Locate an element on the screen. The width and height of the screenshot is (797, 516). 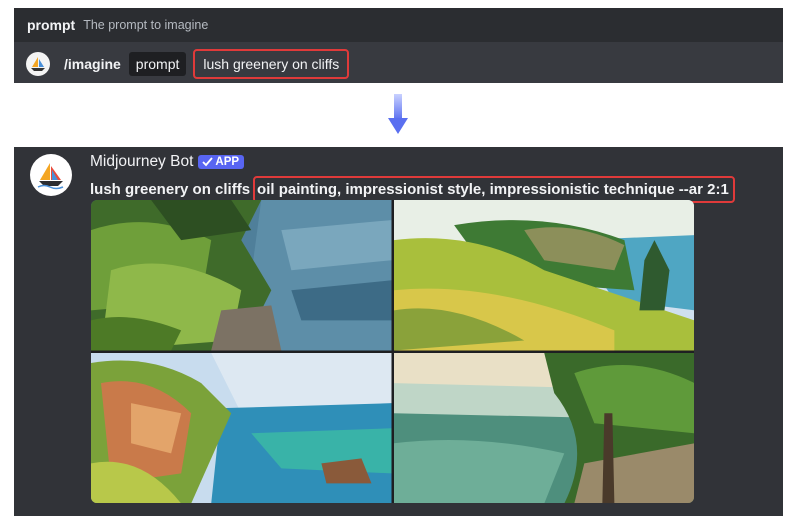
sailboat-logo-icon is located at coordinates (50, 176).